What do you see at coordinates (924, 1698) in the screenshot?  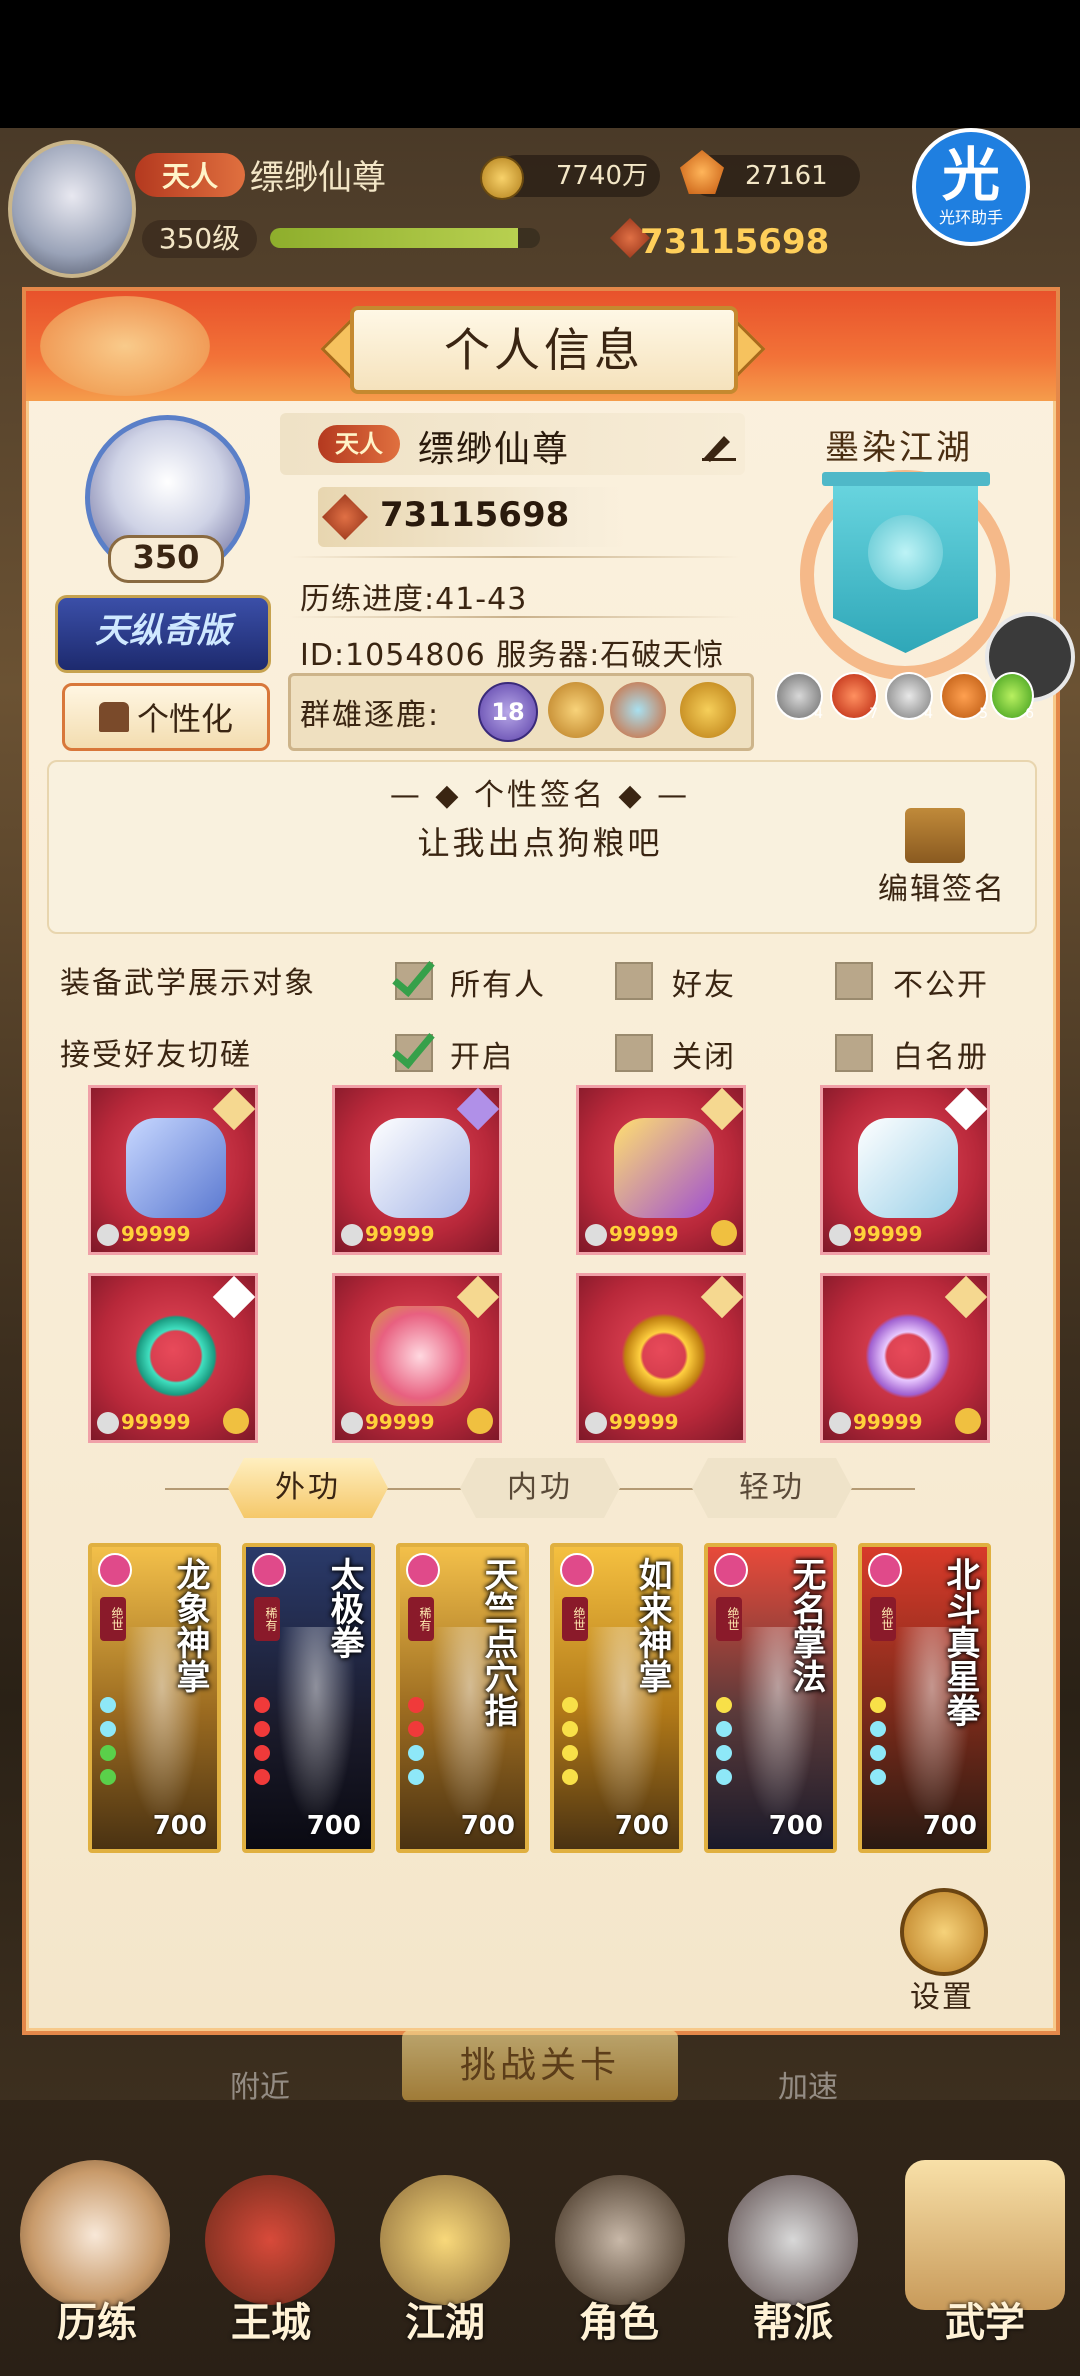 I see `skill-card: 绝世 北斗真星拳 700` at bounding box center [924, 1698].